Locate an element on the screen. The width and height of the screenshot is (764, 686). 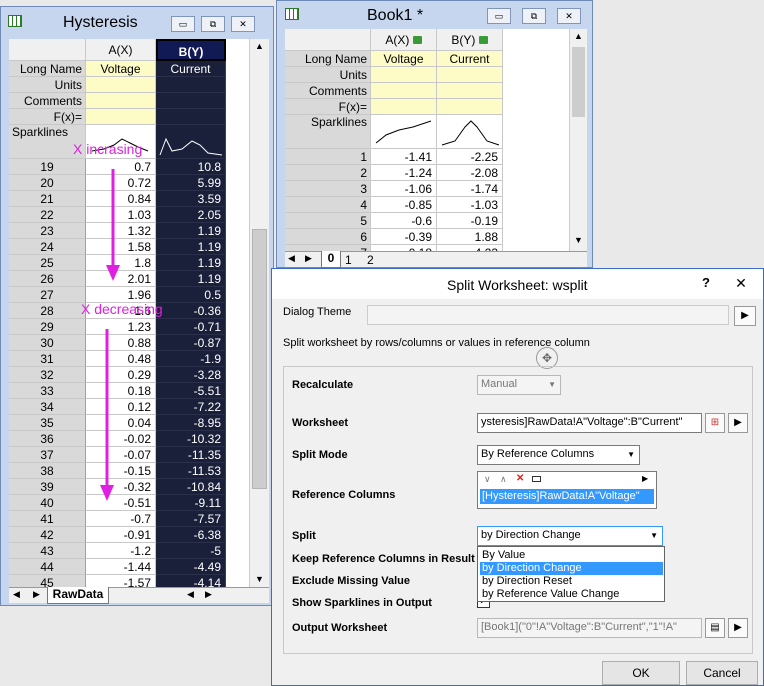
row-header: 42 is located at coordinates (47, 535).